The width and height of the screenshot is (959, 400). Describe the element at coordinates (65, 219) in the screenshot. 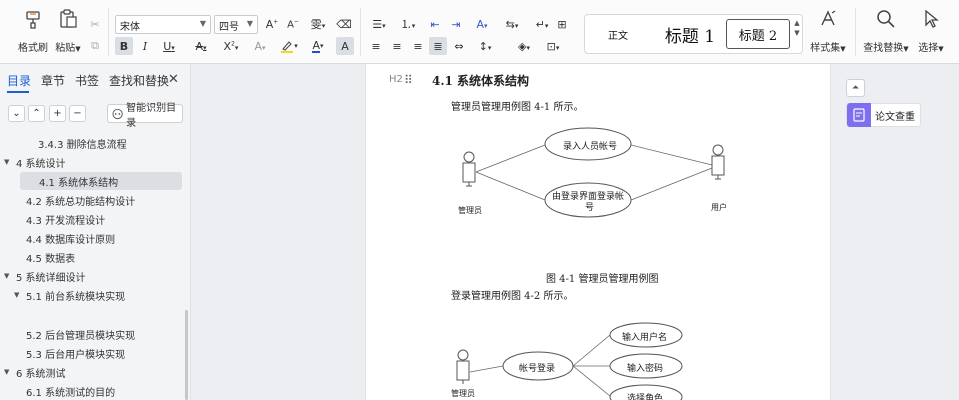

I see `toc-item: 4.3 开发流程设计` at that location.